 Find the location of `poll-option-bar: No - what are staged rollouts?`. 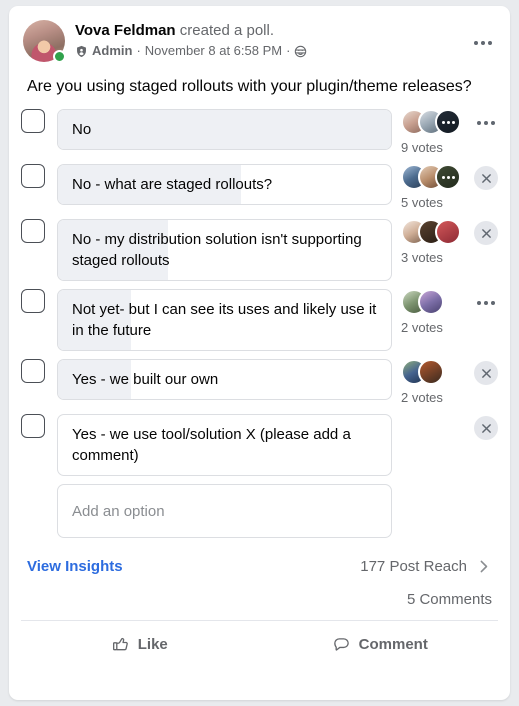

poll-option-bar: No - what are staged rollouts? is located at coordinates (224, 184).